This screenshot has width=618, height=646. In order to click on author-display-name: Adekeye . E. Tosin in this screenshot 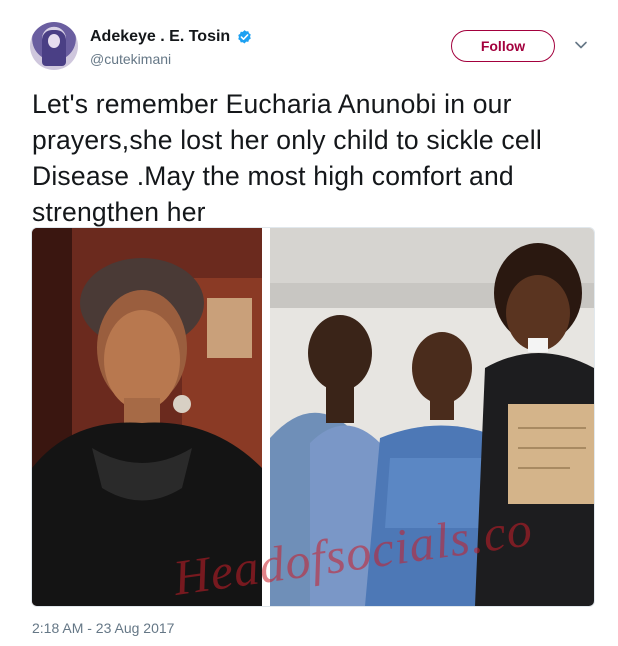, I will do `click(160, 37)`.